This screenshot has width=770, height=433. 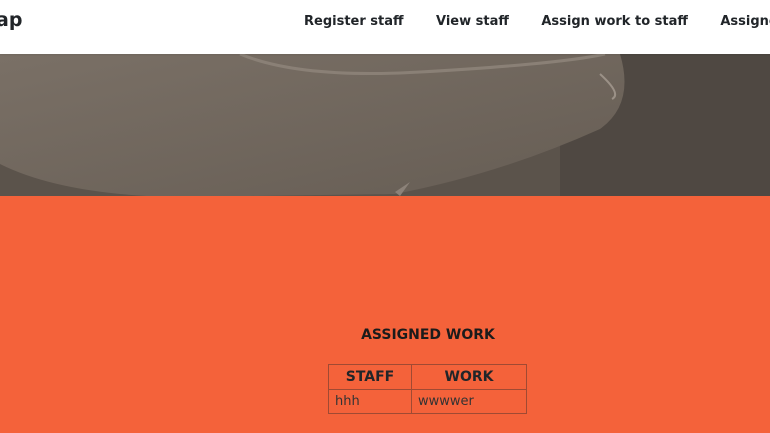 What do you see at coordinates (370, 401) in the screenshot?
I see `cell-staff: hhh` at bounding box center [370, 401].